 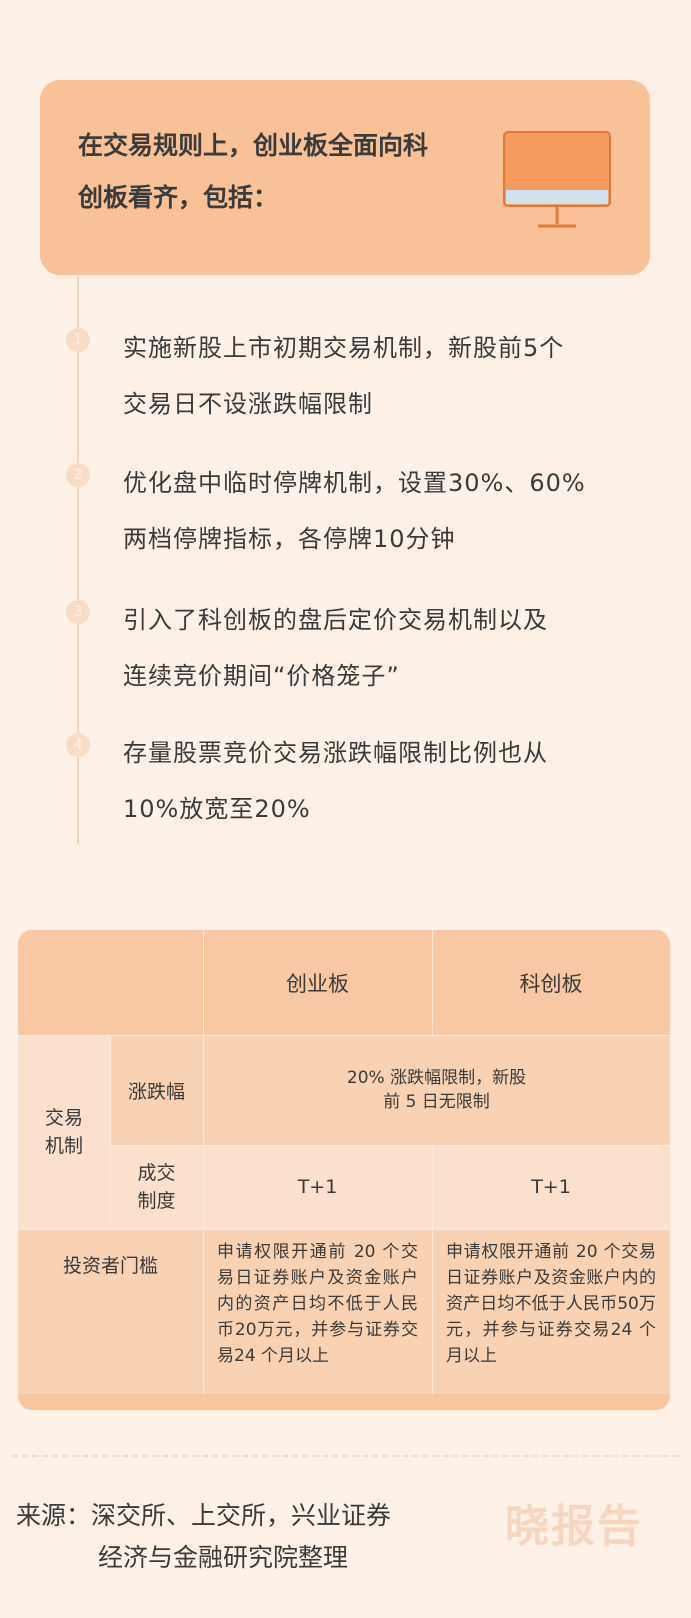 I want to click on header-title-line1: 在交易规则上，创业板全面向科, so click(x=253, y=145).